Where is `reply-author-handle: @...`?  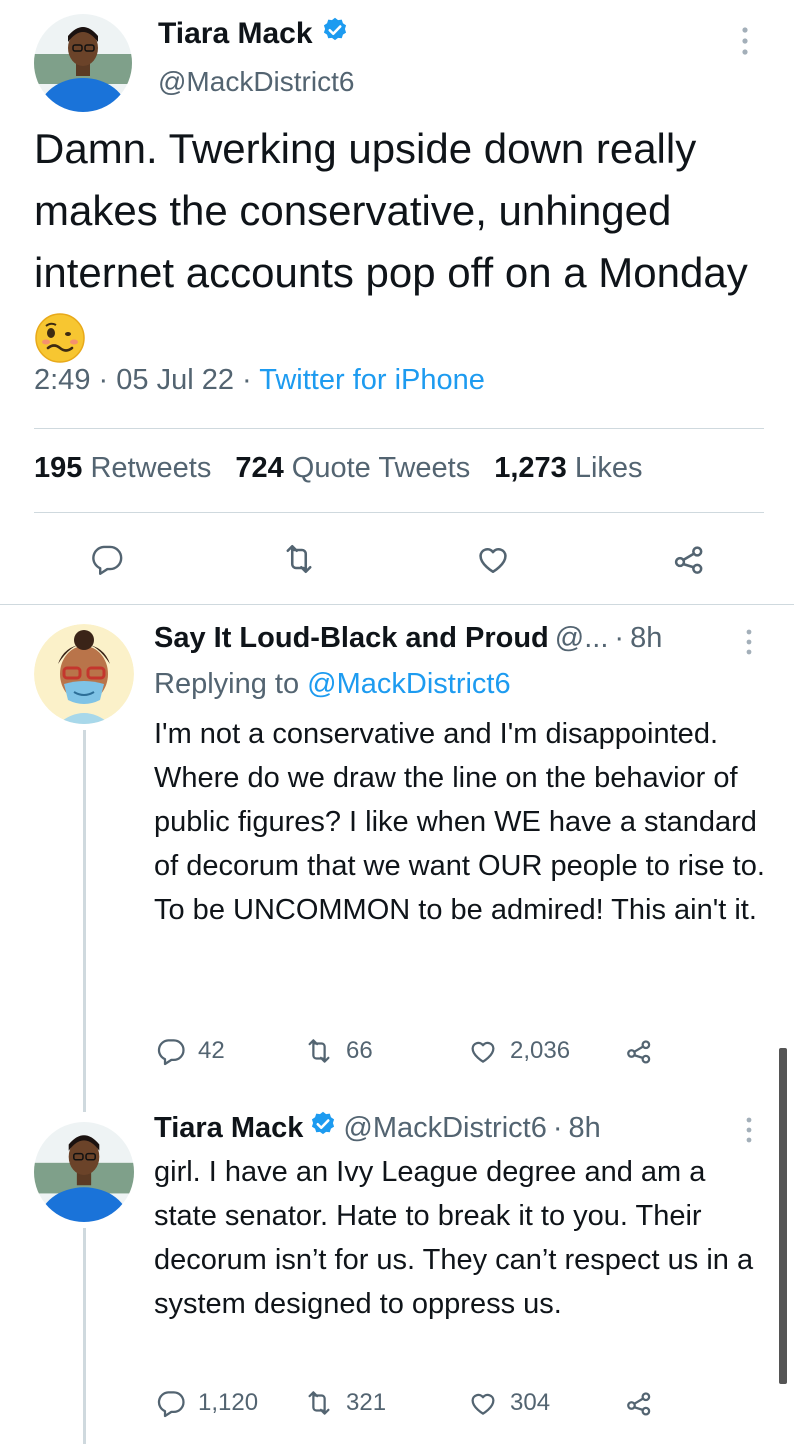 reply-author-handle: @... is located at coordinates (582, 638).